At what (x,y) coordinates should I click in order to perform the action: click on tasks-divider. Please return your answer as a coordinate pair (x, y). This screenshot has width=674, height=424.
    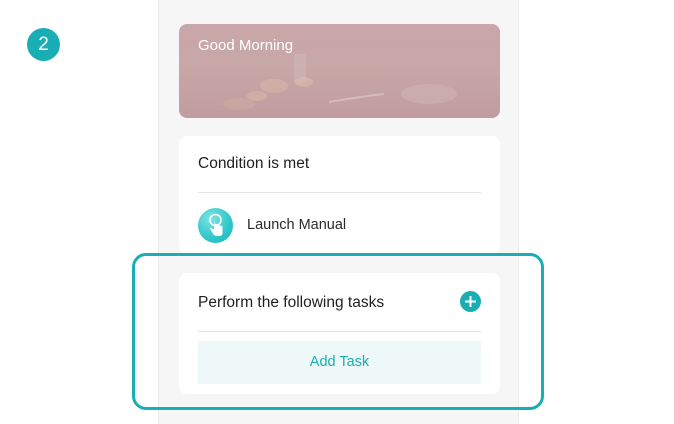
    Looking at the image, I should click on (339, 331).